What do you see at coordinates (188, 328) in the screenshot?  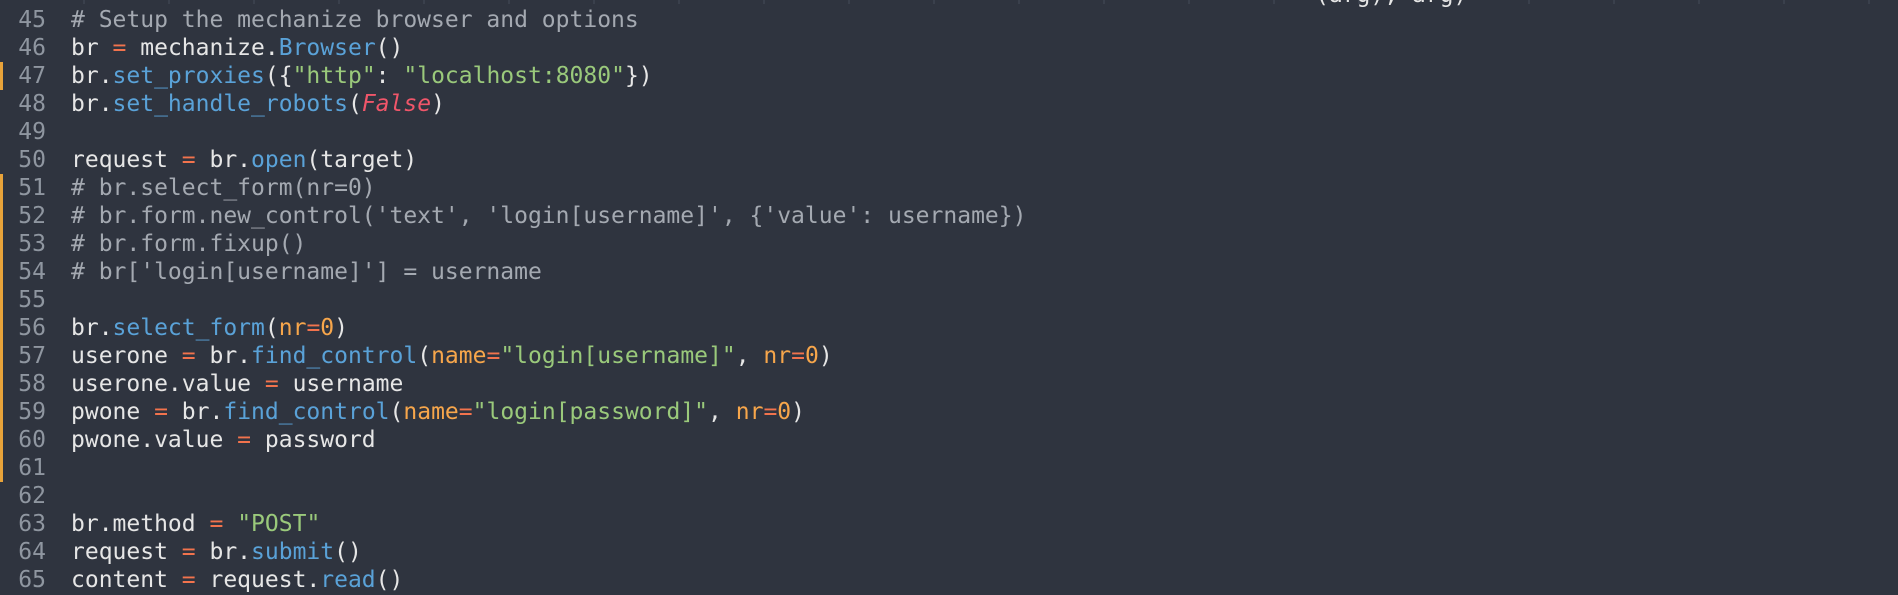 I see `code-token: select_form` at bounding box center [188, 328].